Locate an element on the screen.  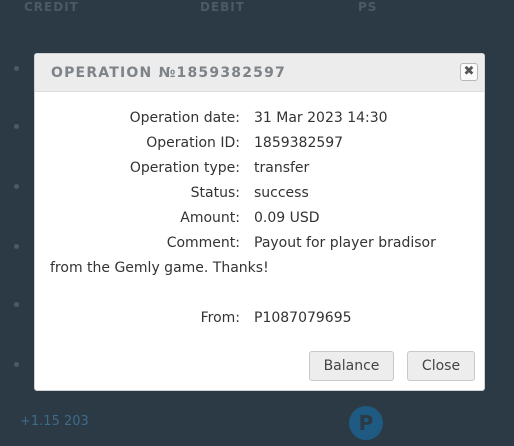
column-credit: CREDIT is located at coordinates (51, 7).